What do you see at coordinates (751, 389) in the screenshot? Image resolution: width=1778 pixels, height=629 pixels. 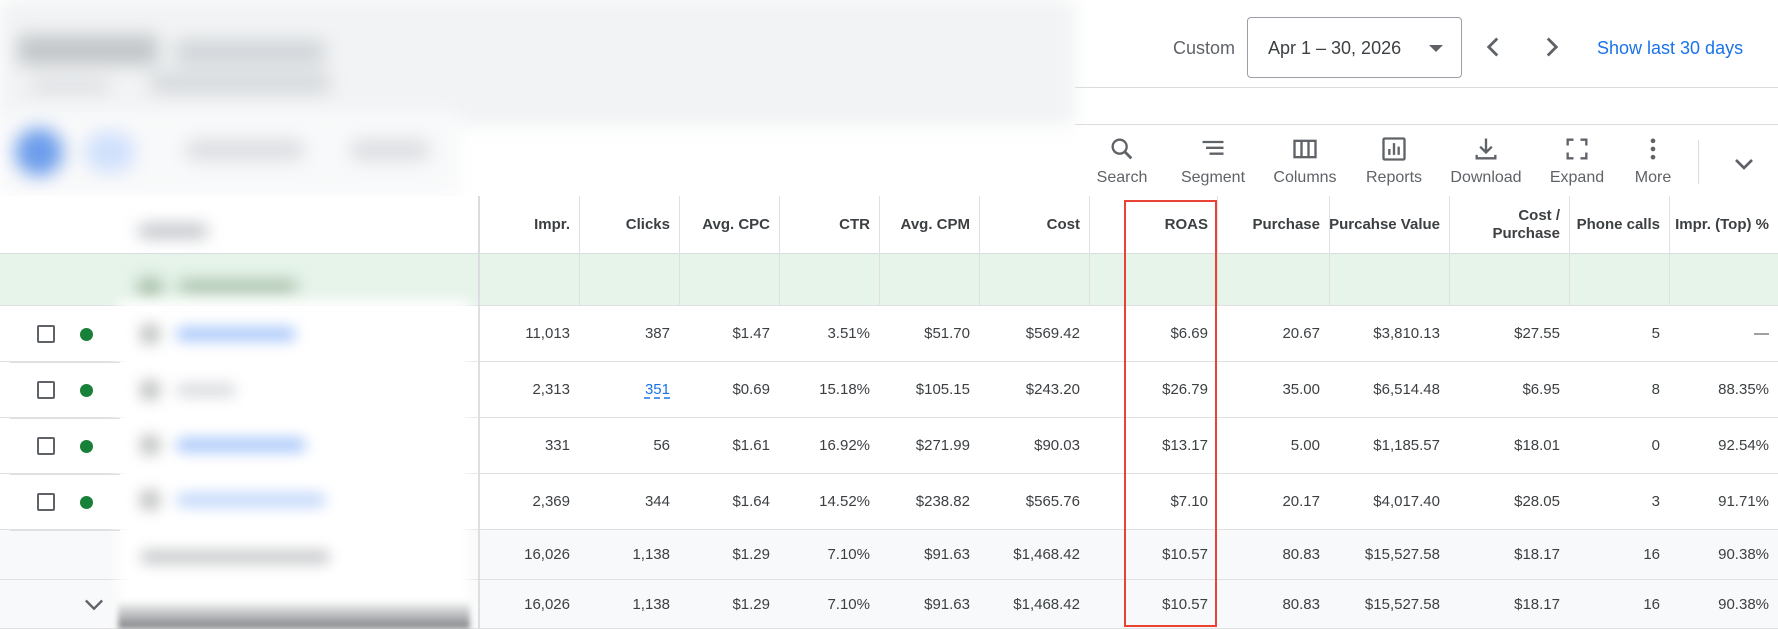 I see `table-cell: $0.69` at bounding box center [751, 389].